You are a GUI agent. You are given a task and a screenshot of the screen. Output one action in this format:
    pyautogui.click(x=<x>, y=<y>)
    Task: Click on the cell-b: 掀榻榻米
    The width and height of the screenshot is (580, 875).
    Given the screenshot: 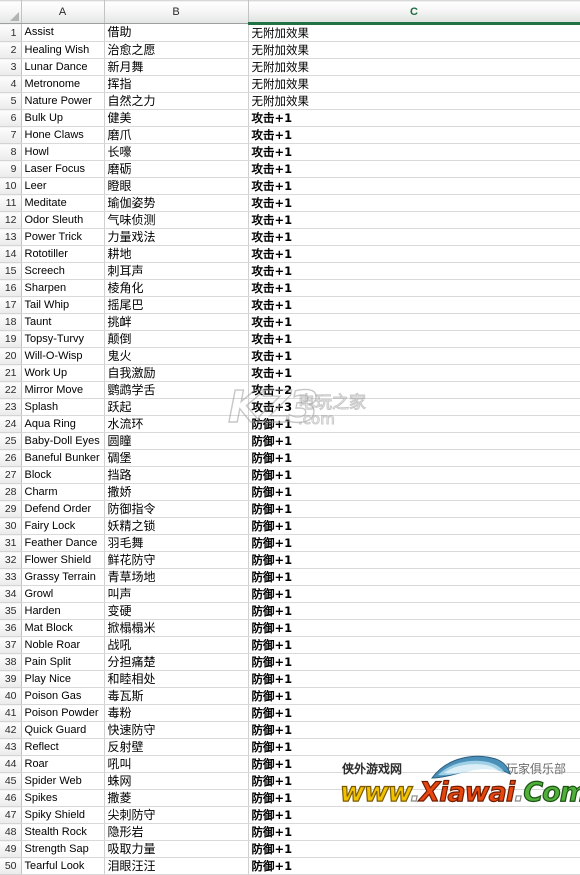 What is the action you would take?
    pyautogui.click(x=176, y=628)
    